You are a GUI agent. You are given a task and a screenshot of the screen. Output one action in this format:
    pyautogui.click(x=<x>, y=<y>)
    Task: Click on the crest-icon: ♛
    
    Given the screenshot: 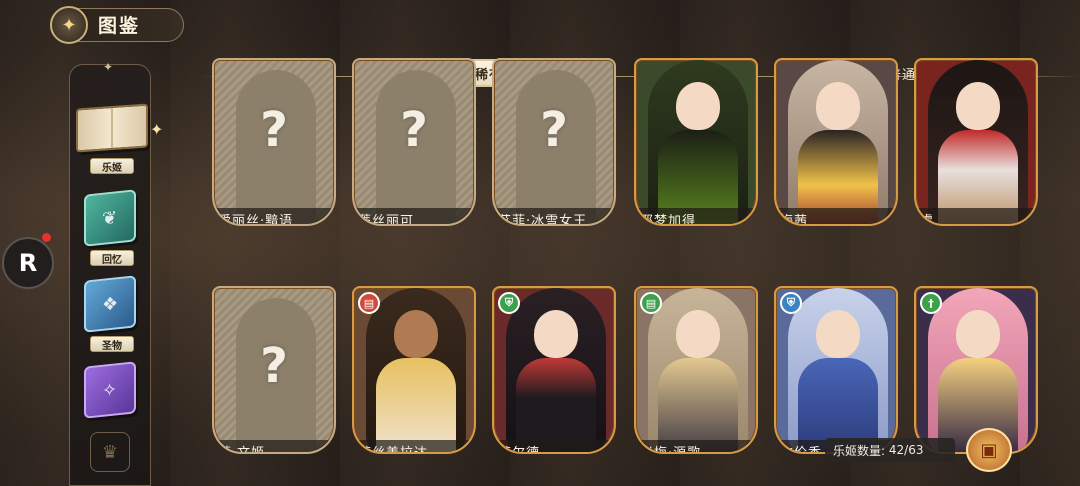 What is the action you would take?
    pyautogui.click(x=110, y=452)
    